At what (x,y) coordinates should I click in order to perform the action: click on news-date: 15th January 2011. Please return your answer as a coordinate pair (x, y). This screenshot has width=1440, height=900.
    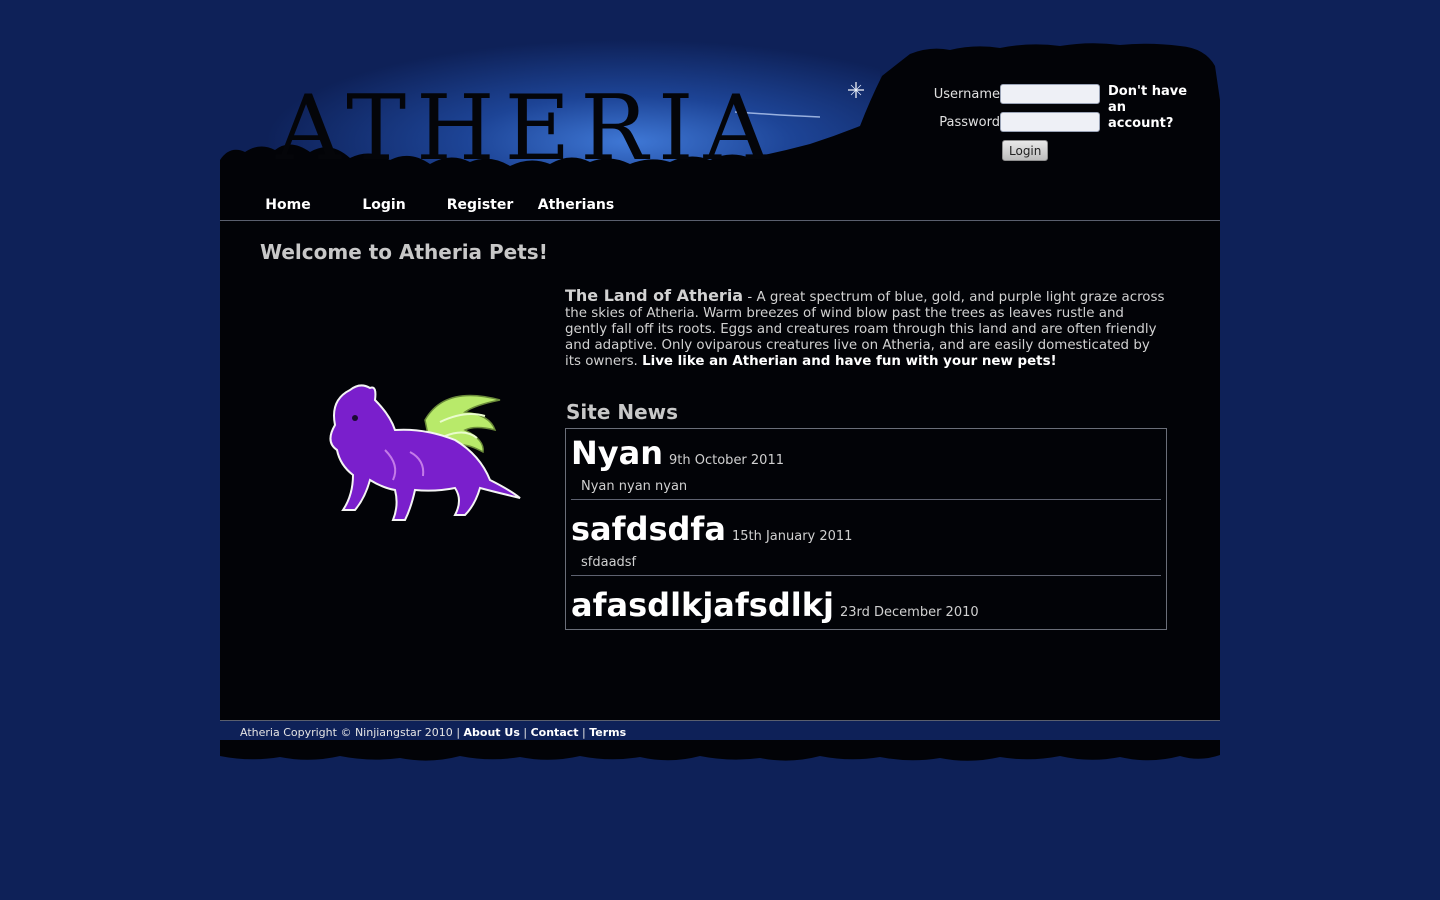
    Looking at the image, I should click on (792, 536).